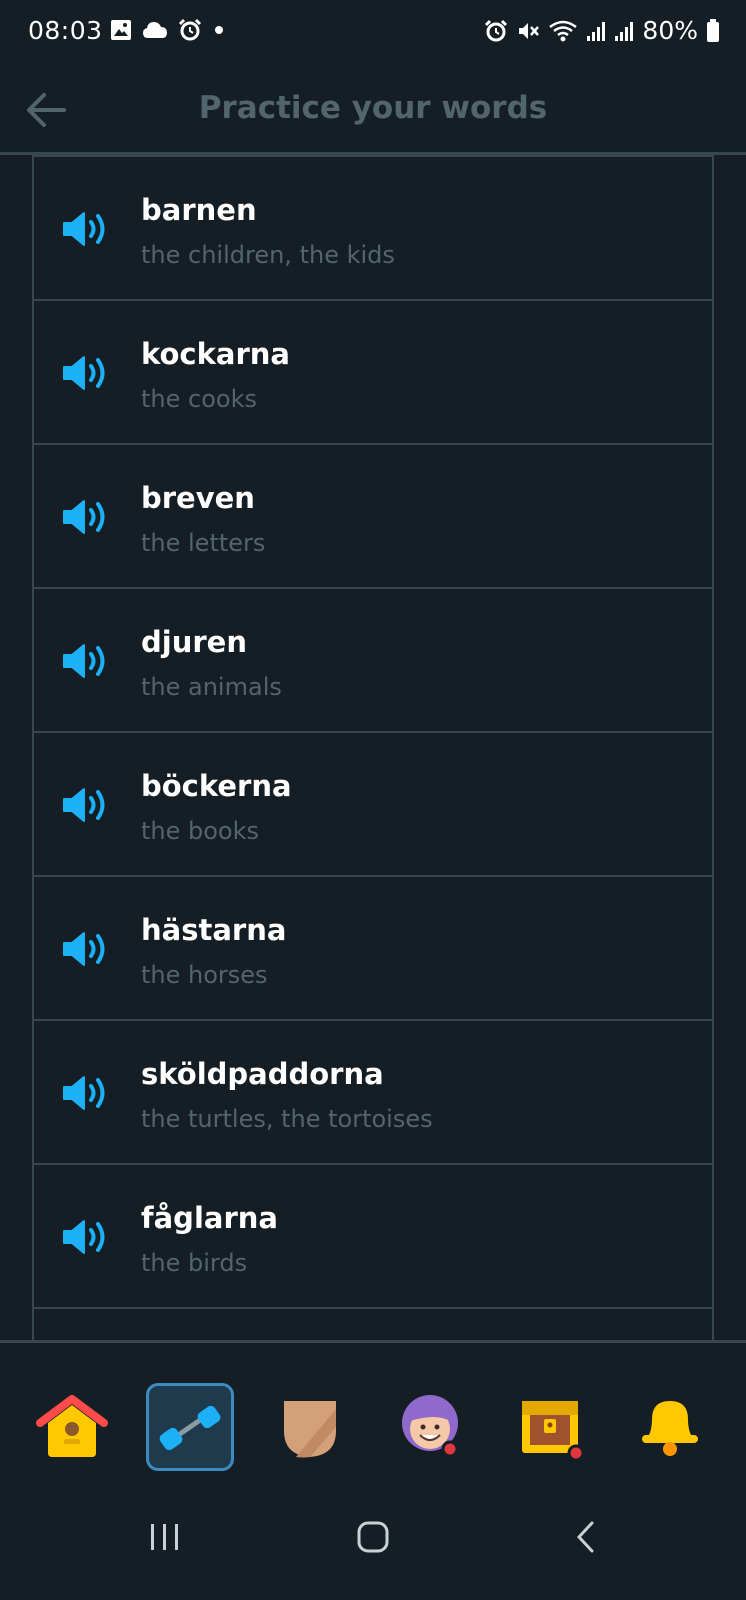  Describe the element at coordinates (670, 30) in the screenshot. I see `battery-percent: 80%` at that location.